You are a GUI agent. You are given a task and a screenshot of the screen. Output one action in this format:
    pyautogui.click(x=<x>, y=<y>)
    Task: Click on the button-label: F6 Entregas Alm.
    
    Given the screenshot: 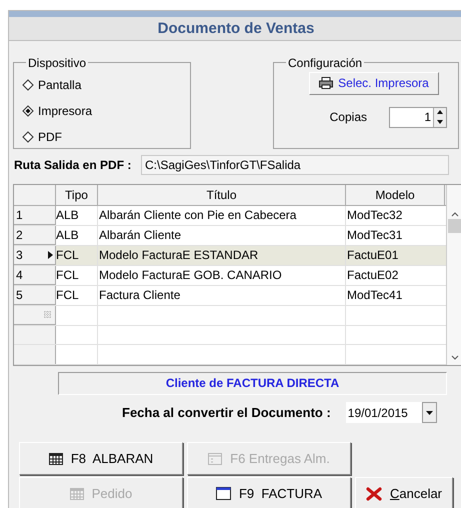 What is the action you would take?
    pyautogui.click(x=280, y=459)
    